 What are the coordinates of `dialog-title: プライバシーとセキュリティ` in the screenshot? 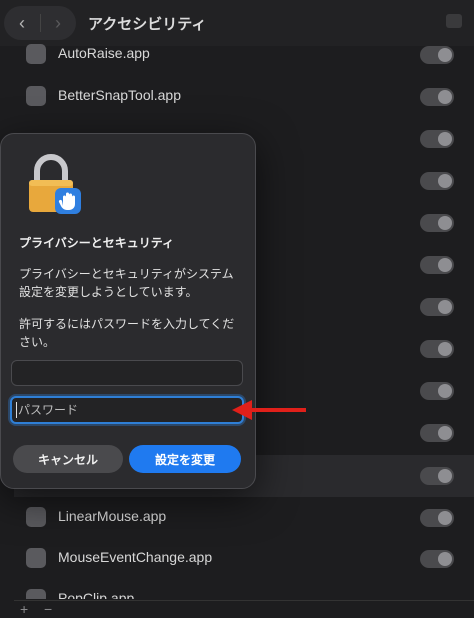 It's located at (97, 243).